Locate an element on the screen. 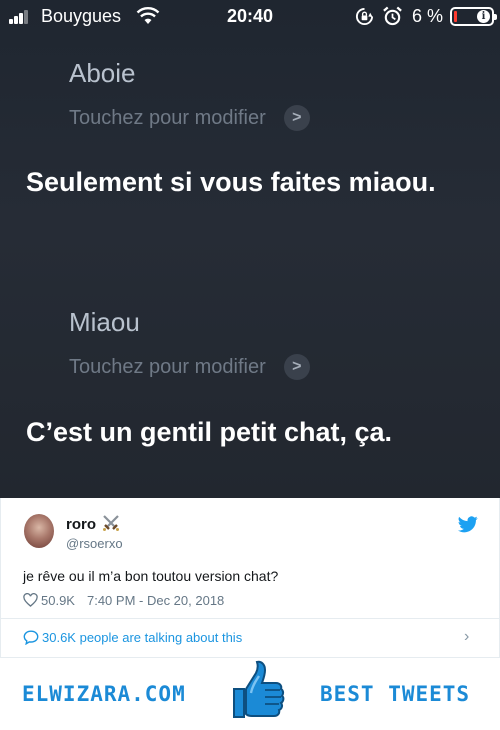 The image size is (500, 730). chevron-right-icon: › is located at coordinates (466, 637).